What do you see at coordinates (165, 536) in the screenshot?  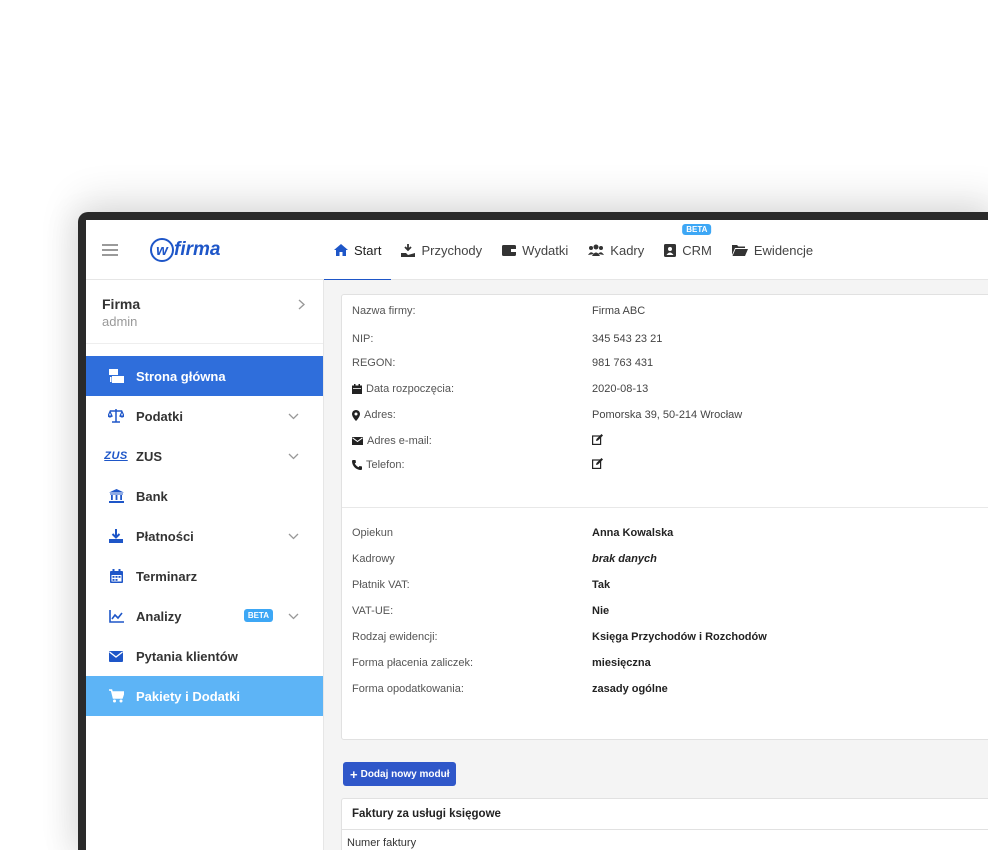 I see `sidebar-item-label: Płatności` at bounding box center [165, 536].